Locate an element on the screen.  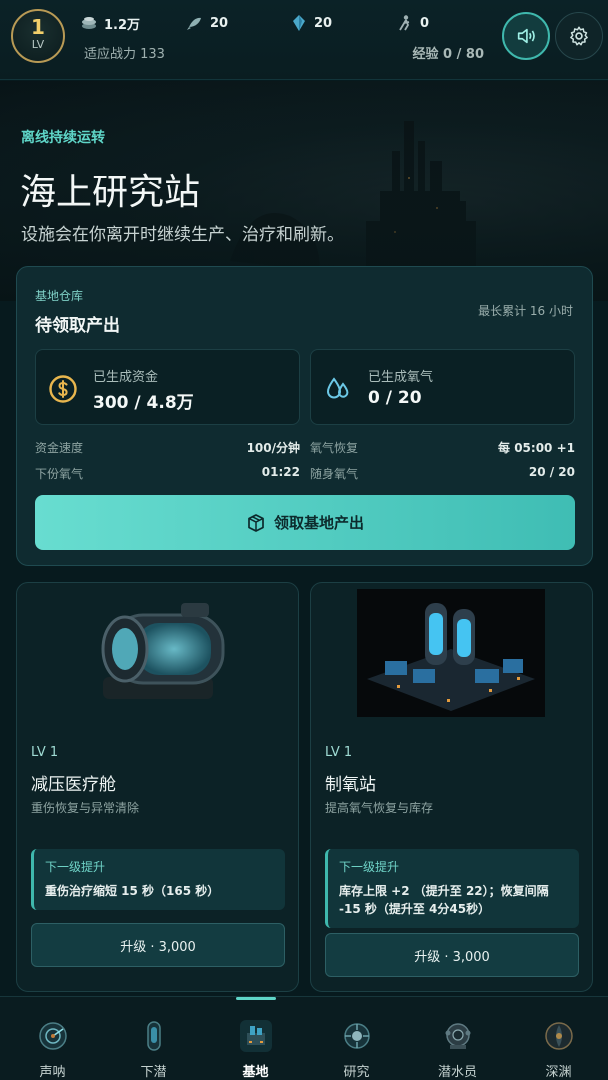
player-level-badge: 1 LV is located at coordinates (38, 36).